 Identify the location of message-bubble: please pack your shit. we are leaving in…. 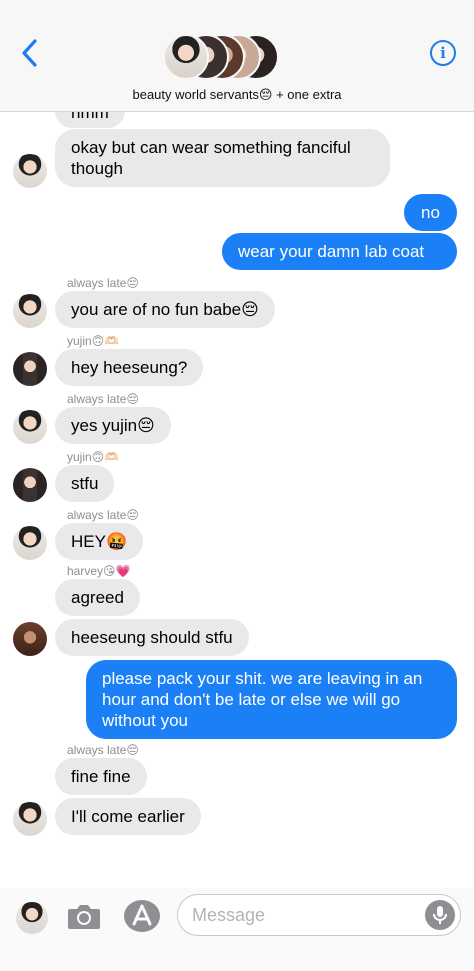
(271, 699).